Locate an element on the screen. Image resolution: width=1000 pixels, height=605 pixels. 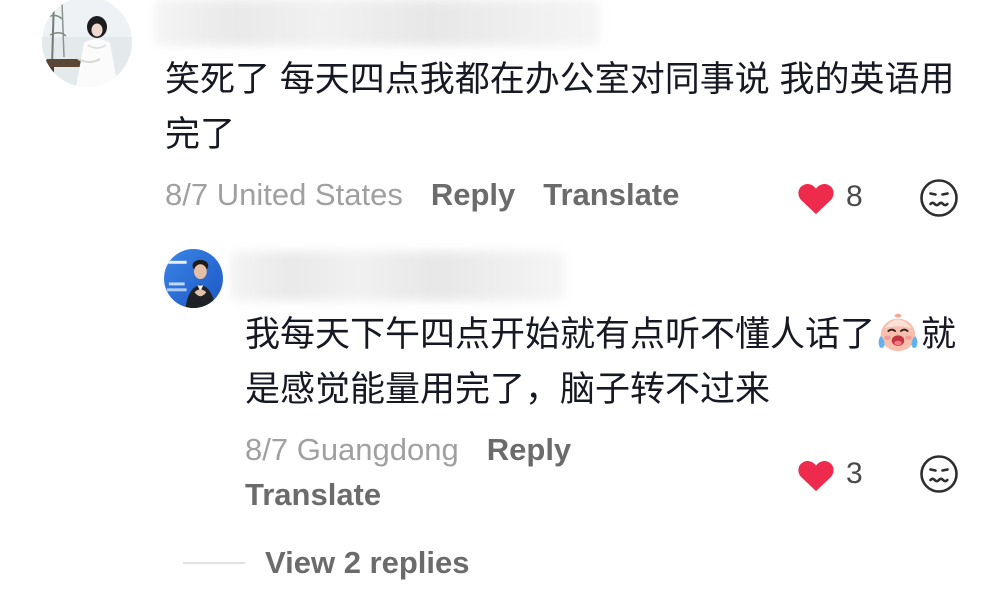
reply-date-location: 8/7 Guangdong is located at coordinates (352, 449).